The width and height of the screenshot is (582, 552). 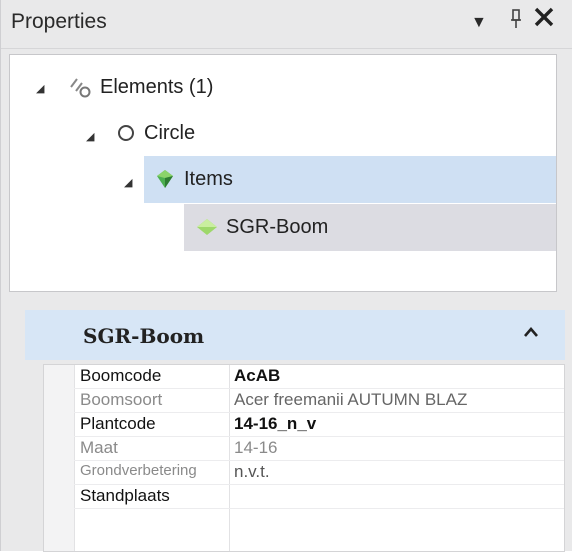 What do you see at coordinates (319, 508) in the screenshot?
I see `row-divider` at bounding box center [319, 508].